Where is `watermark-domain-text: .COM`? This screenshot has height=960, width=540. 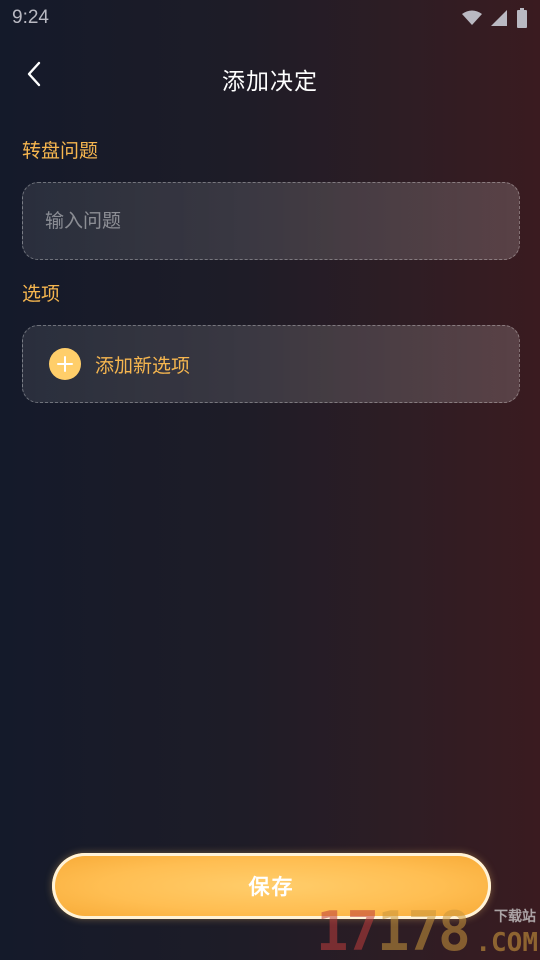 watermark-domain-text: .COM is located at coordinates (506, 943).